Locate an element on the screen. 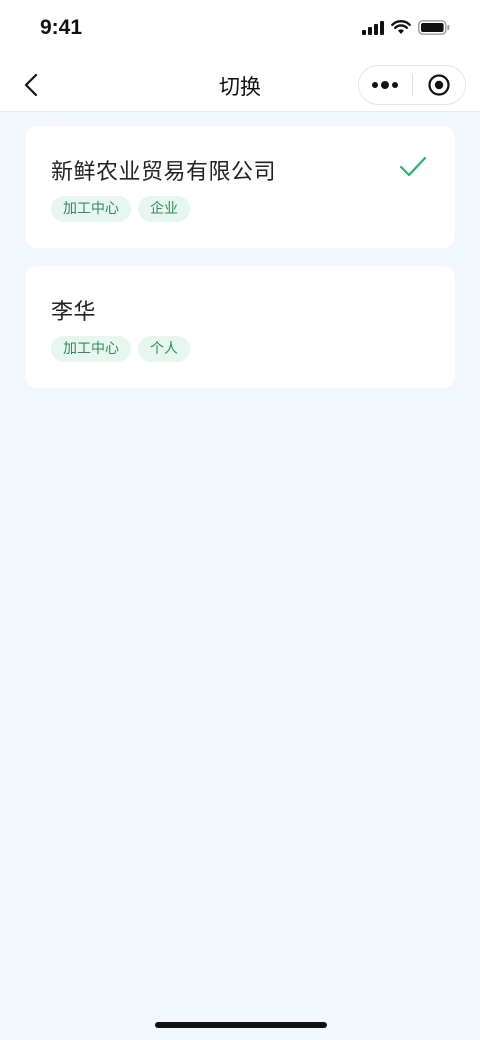 The width and height of the screenshot is (480, 1040). status-icons is located at coordinates (406, 27).